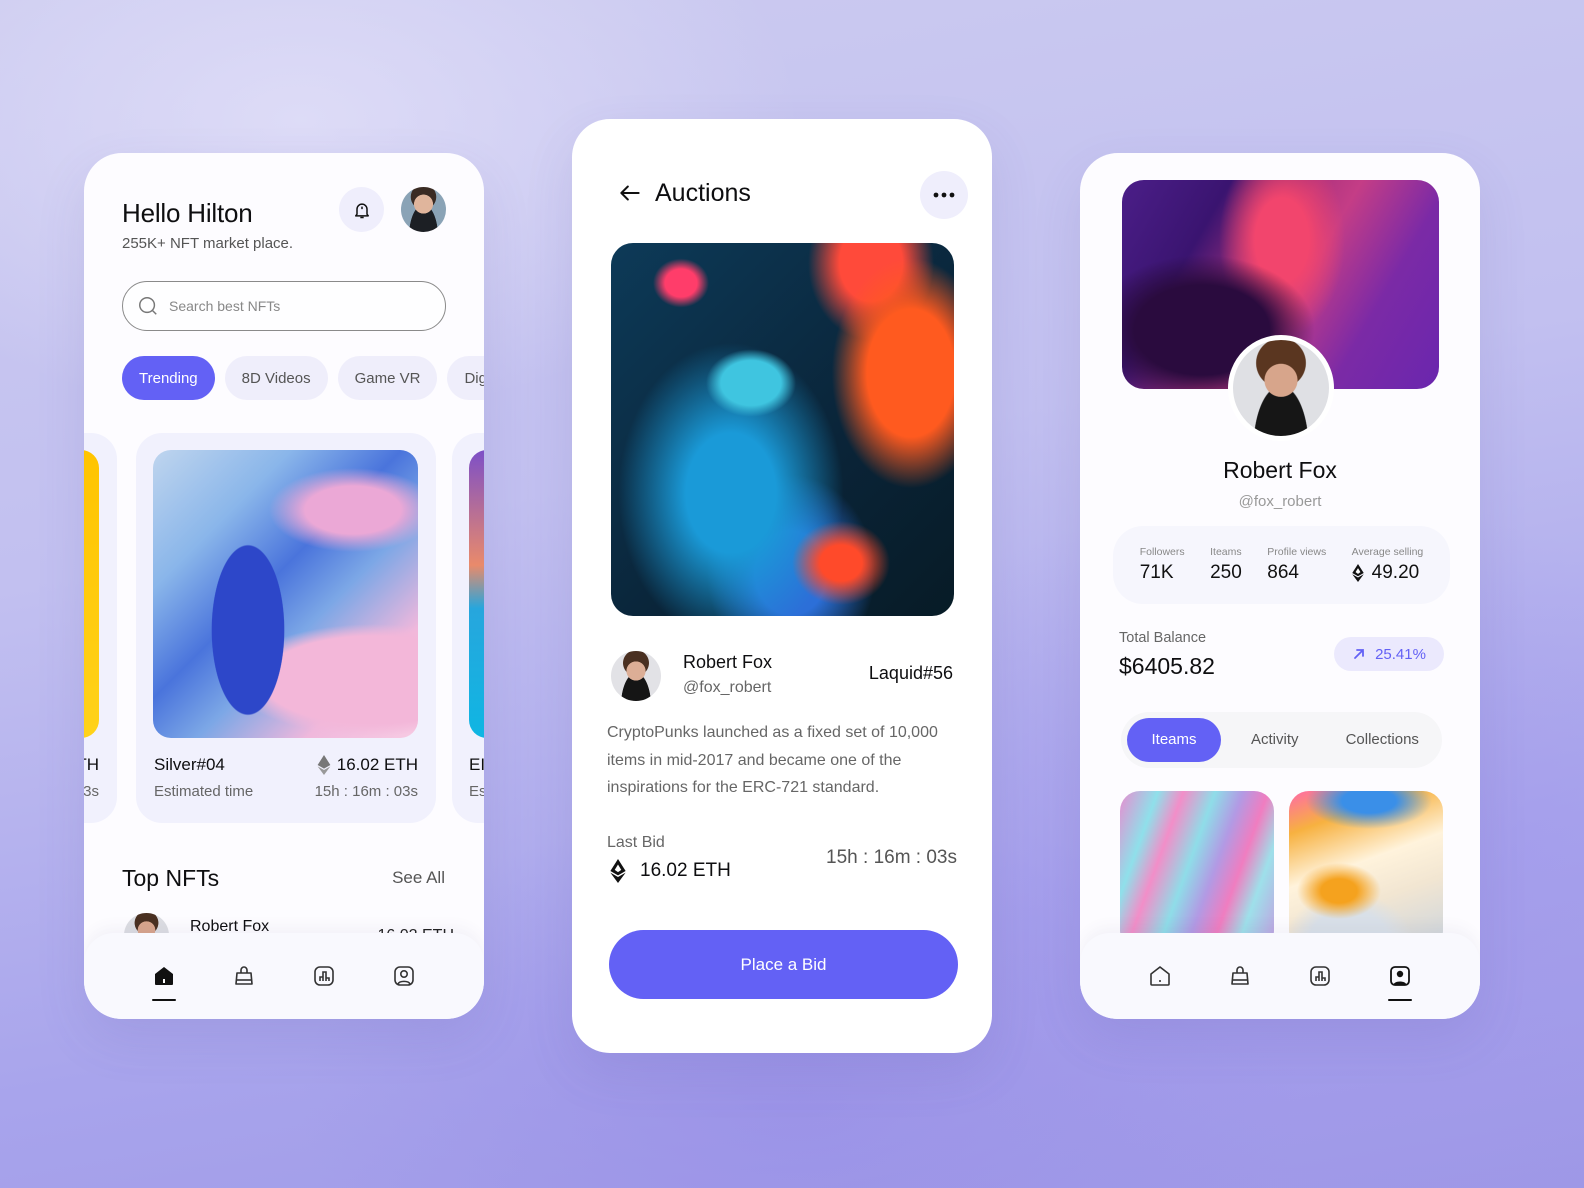 Image resolution: width=1584 pixels, height=1188 pixels. What do you see at coordinates (189, 764) in the screenshot?
I see `nft-name: Silver#04` at bounding box center [189, 764].